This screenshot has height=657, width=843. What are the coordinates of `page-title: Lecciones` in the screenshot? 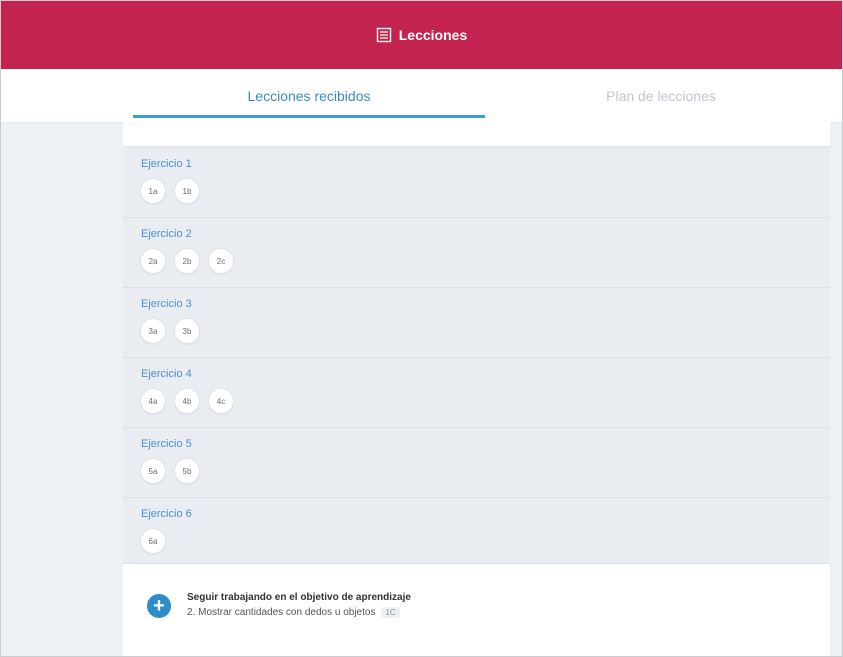 It's located at (433, 35).